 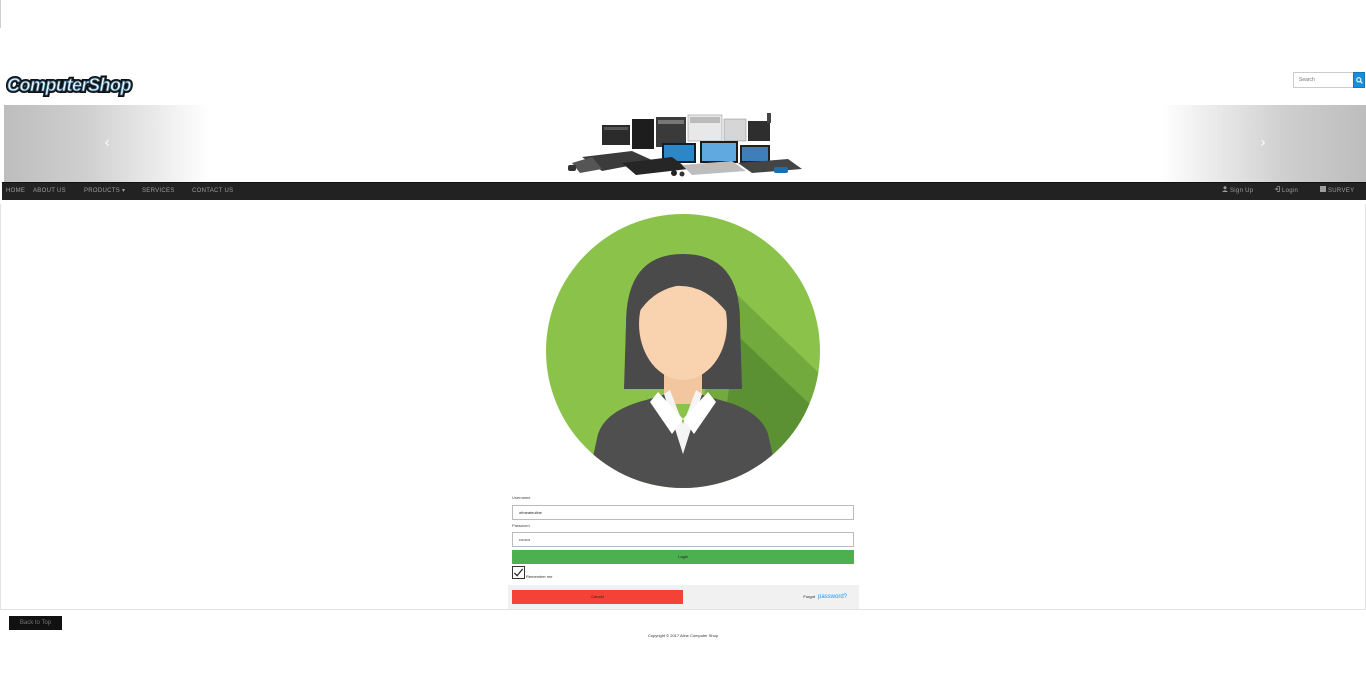 What do you see at coordinates (1225, 189) in the screenshot?
I see `user-icon` at bounding box center [1225, 189].